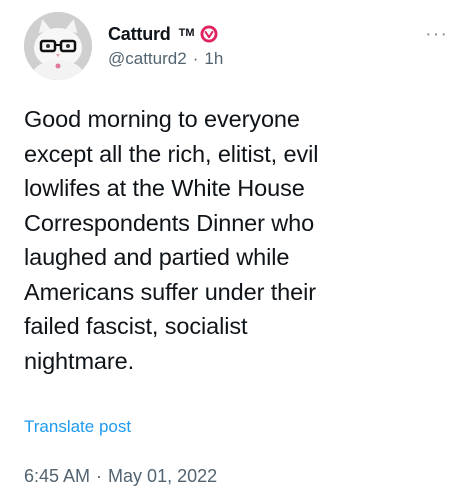 This screenshot has height=500, width=464. What do you see at coordinates (57, 476) in the screenshot?
I see `post-time: 6:45 AM` at bounding box center [57, 476].